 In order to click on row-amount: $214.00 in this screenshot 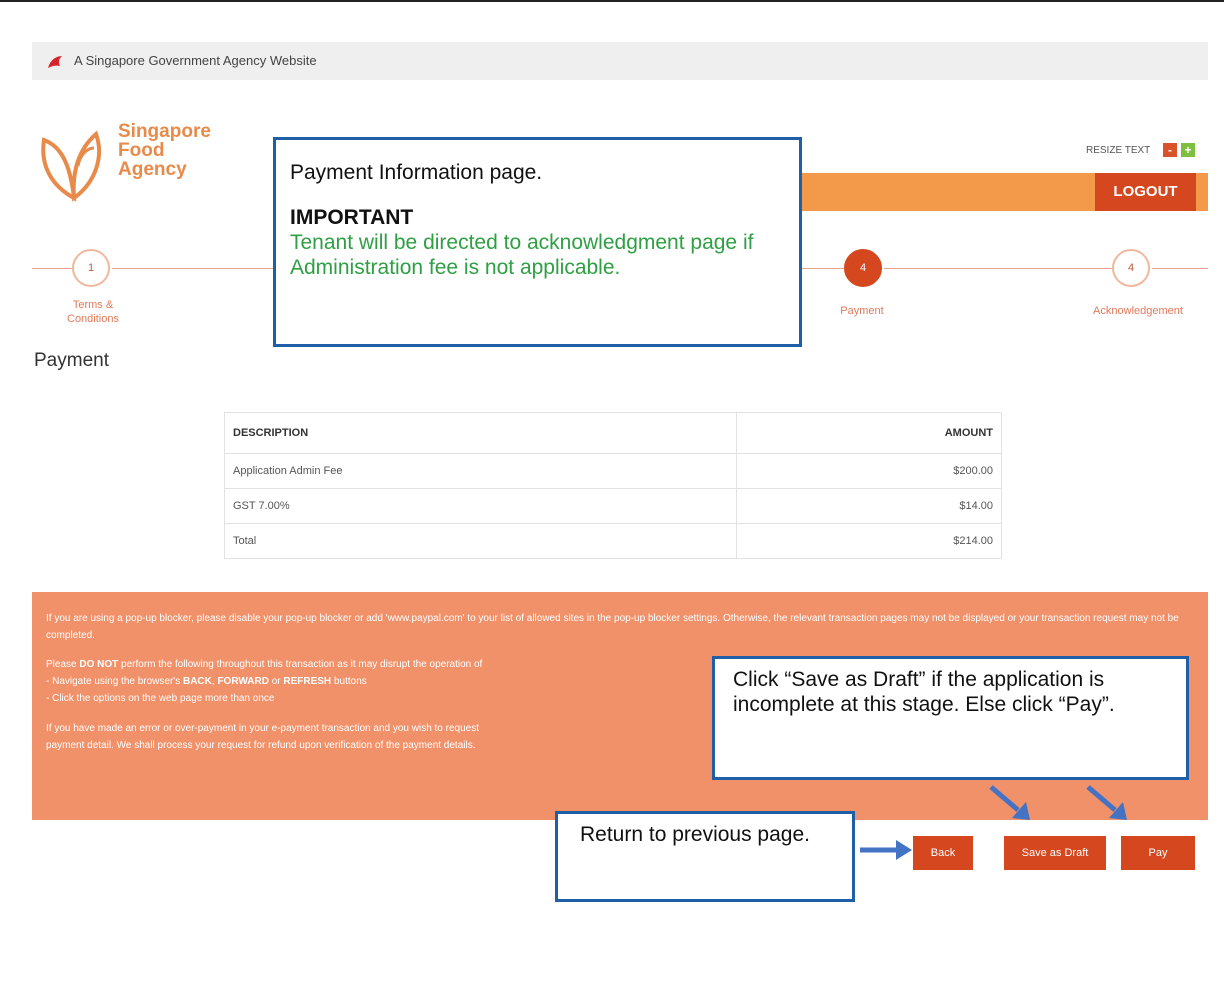, I will do `click(869, 541)`.